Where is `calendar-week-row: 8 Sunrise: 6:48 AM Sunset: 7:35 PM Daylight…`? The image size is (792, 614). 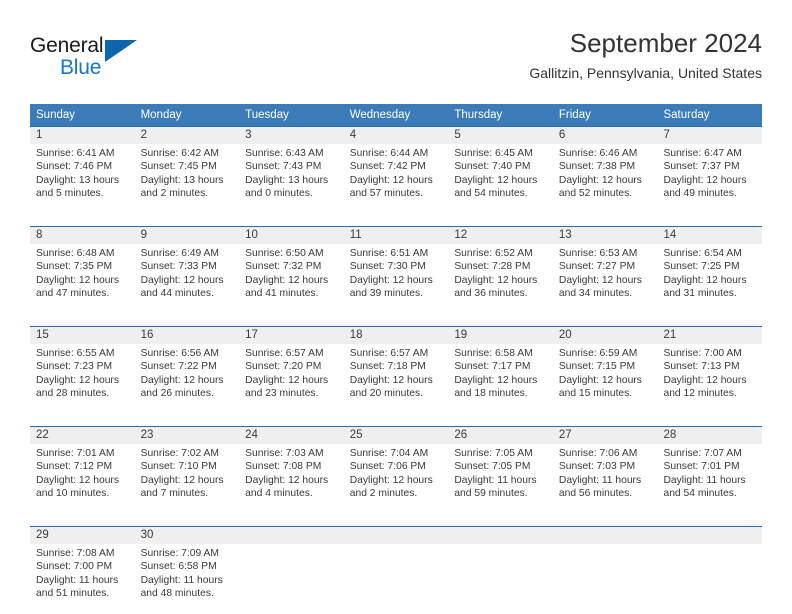
calendar-week-row: 8 Sunrise: 6:48 AM Sunset: 7:35 PM Daylight… is located at coordinates (396, 270).